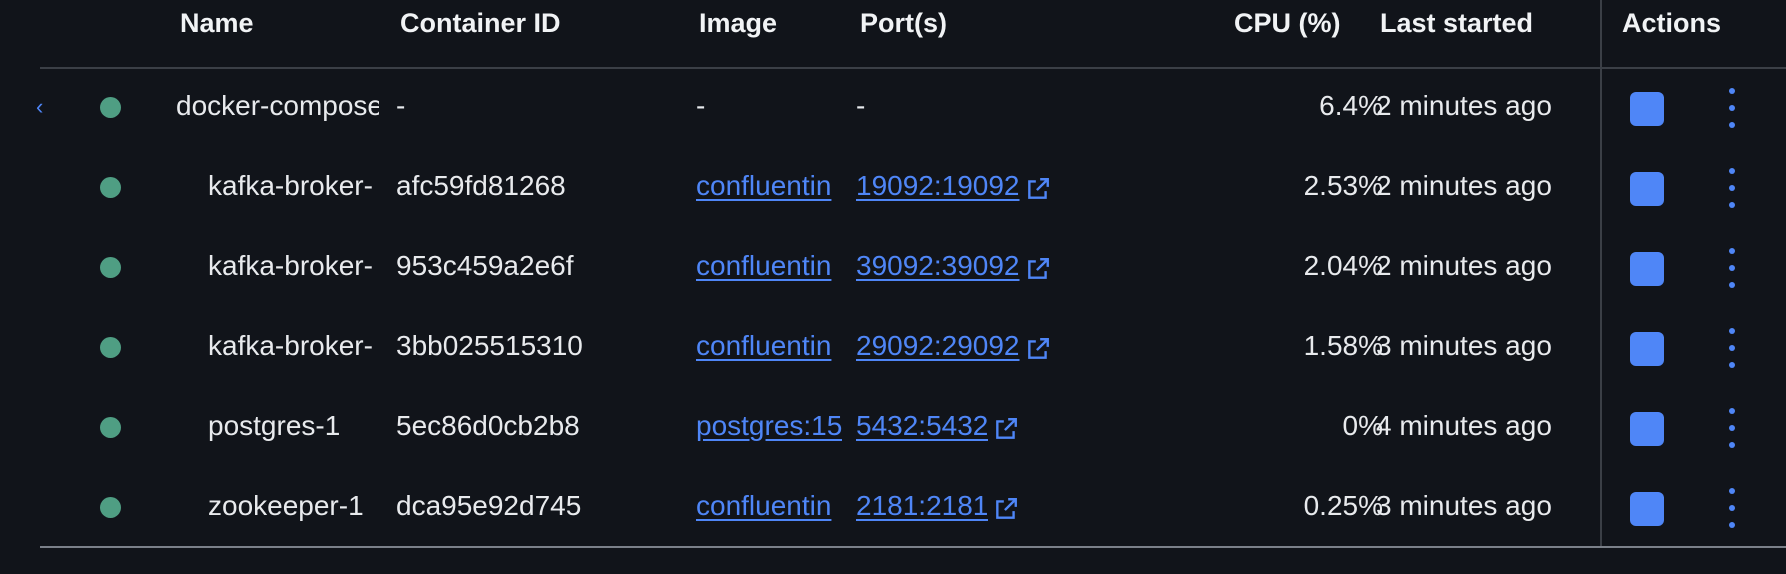 Image resolution: width=1786 pixels, height=574 pixels. Describe the element at coordinates (1456, 23) in the screenshot. I see `column-header-last-started: Last started` at that location.